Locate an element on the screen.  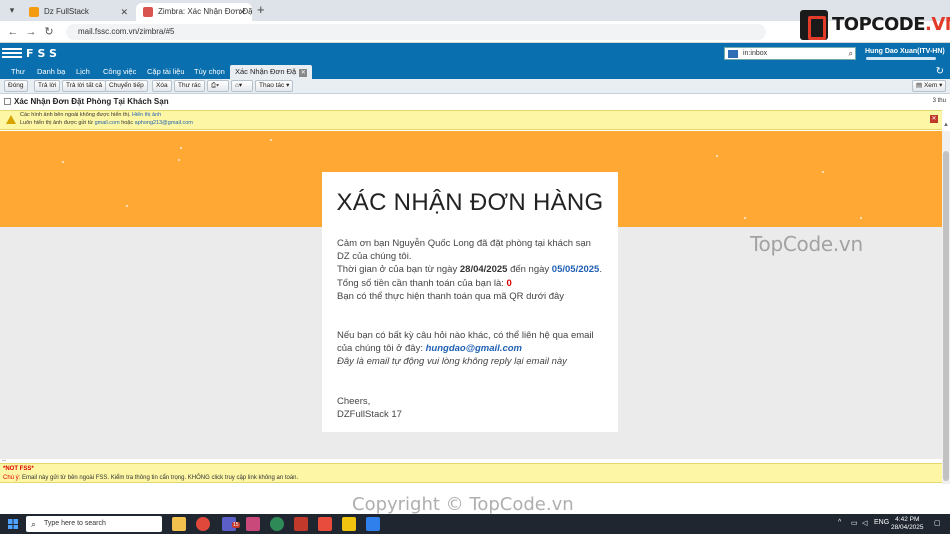
refresh-icon: ↻ is located at coordinates (940, 71).